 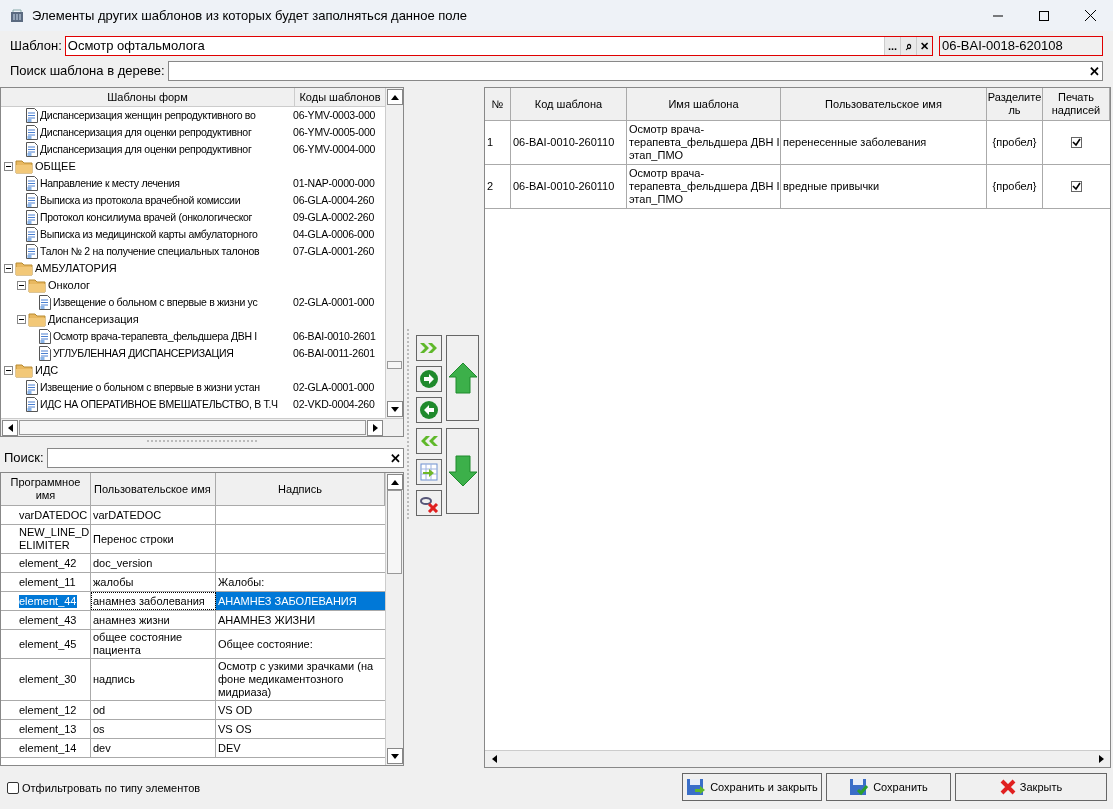 What do you see at coordinates (55, 166) in the screenshot?
I see `tree-folder: ОБЩЕЕ` at bounding box center [55, 166].